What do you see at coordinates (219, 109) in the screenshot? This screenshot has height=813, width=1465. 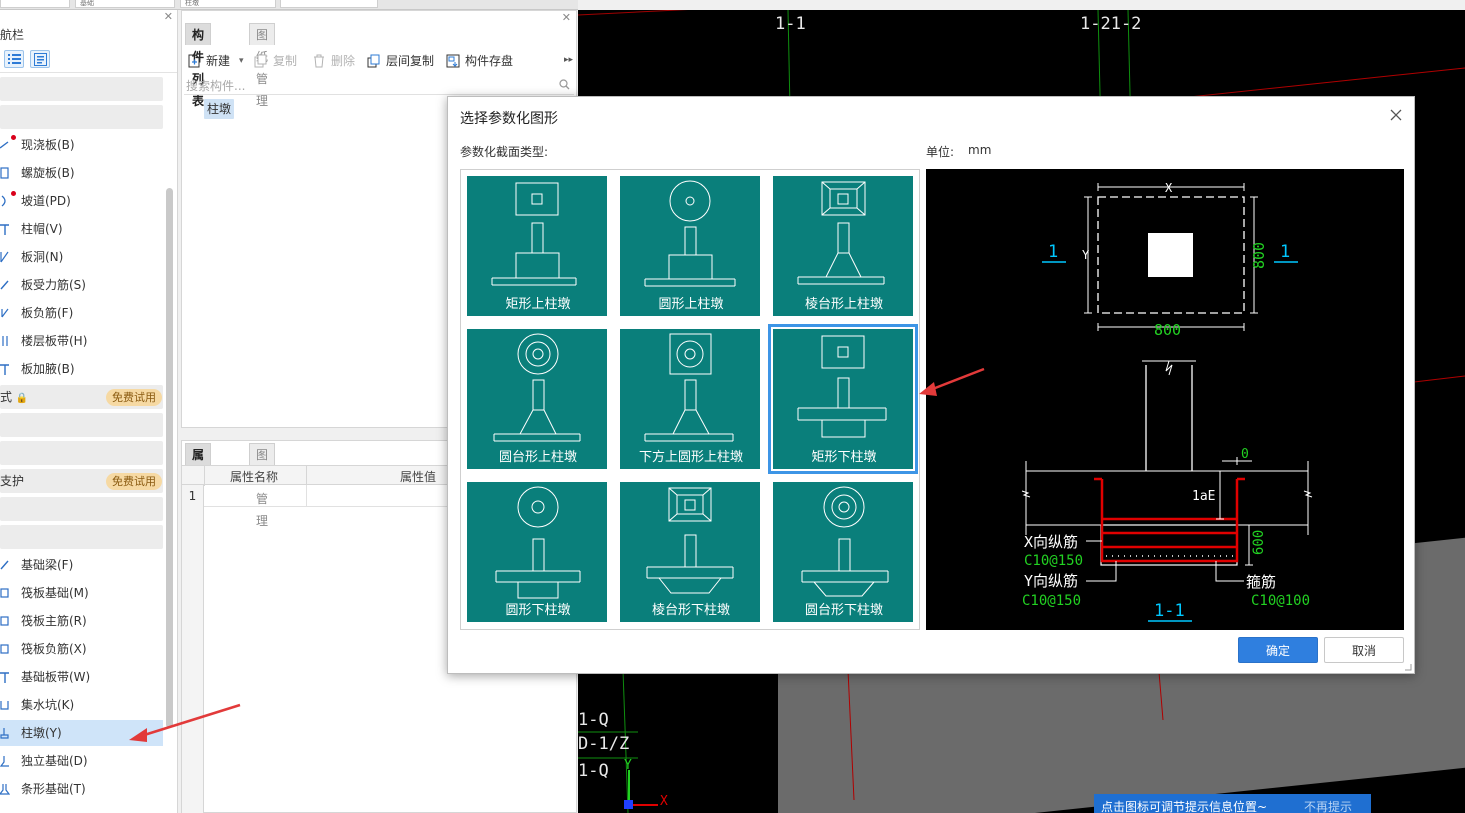 I see `tree-item-column-pier: 柱墩` at bounding box center [219, 109].